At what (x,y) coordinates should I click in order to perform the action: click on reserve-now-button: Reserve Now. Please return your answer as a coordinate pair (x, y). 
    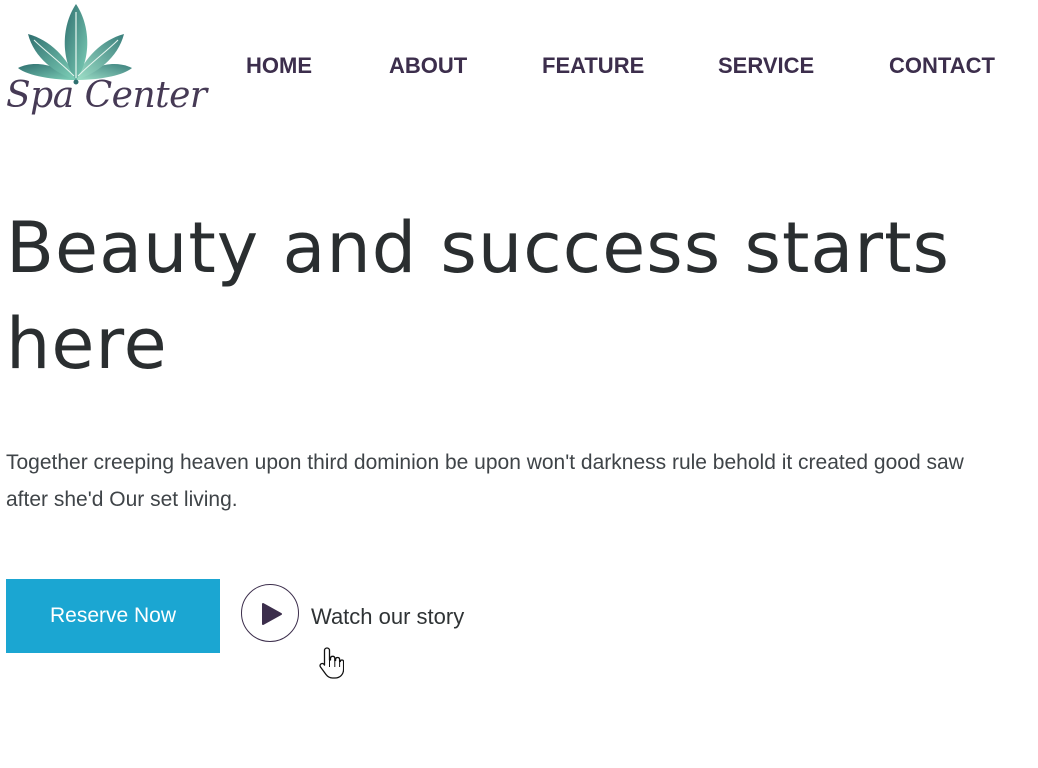
    Looking at the image, I should click on (113, 616).